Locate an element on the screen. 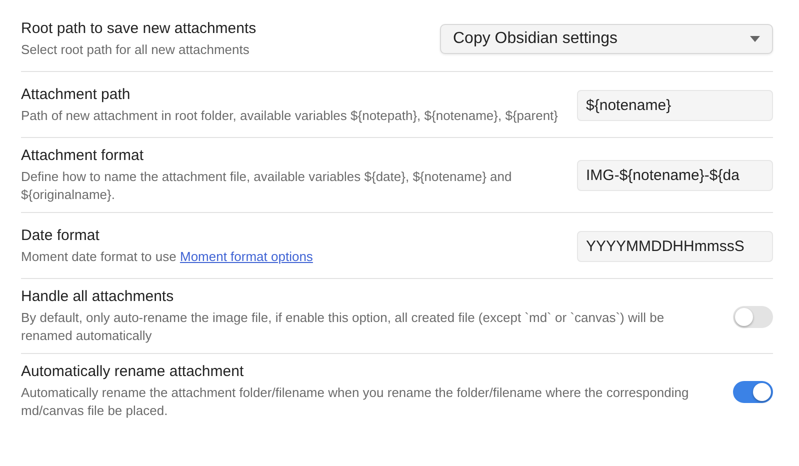 The image size is (799, 466). setting-description: Define how to name the attachment file, available variables ${date}, ${notename} and ${originalname}. is located at coordinates (267, 186).